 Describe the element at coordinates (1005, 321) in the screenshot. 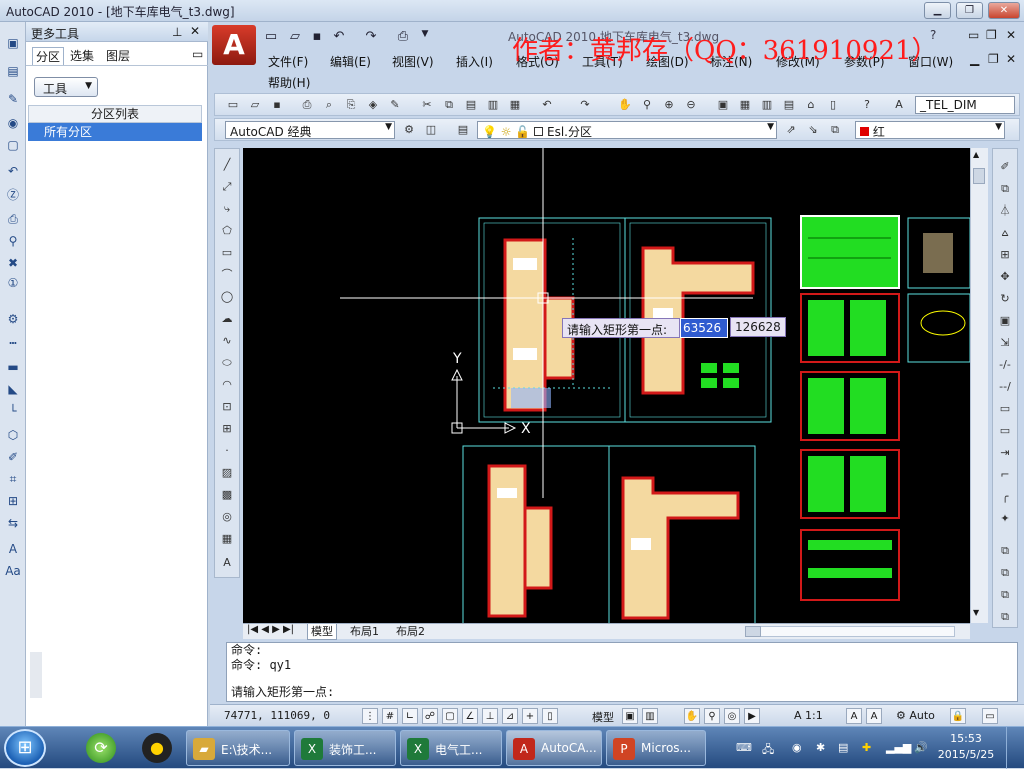

I see `scale-icon: ▣` at that location.